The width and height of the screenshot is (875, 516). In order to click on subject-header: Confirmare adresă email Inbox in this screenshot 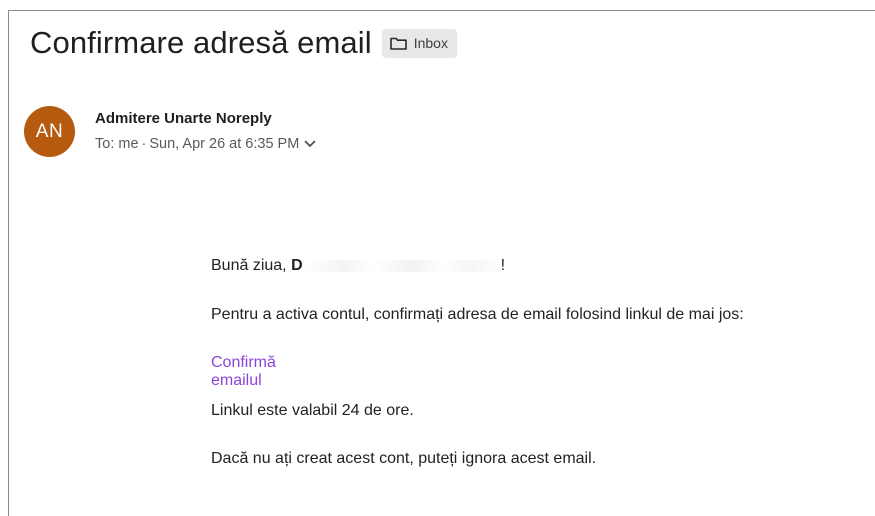, I will do `click(243, 43)`.